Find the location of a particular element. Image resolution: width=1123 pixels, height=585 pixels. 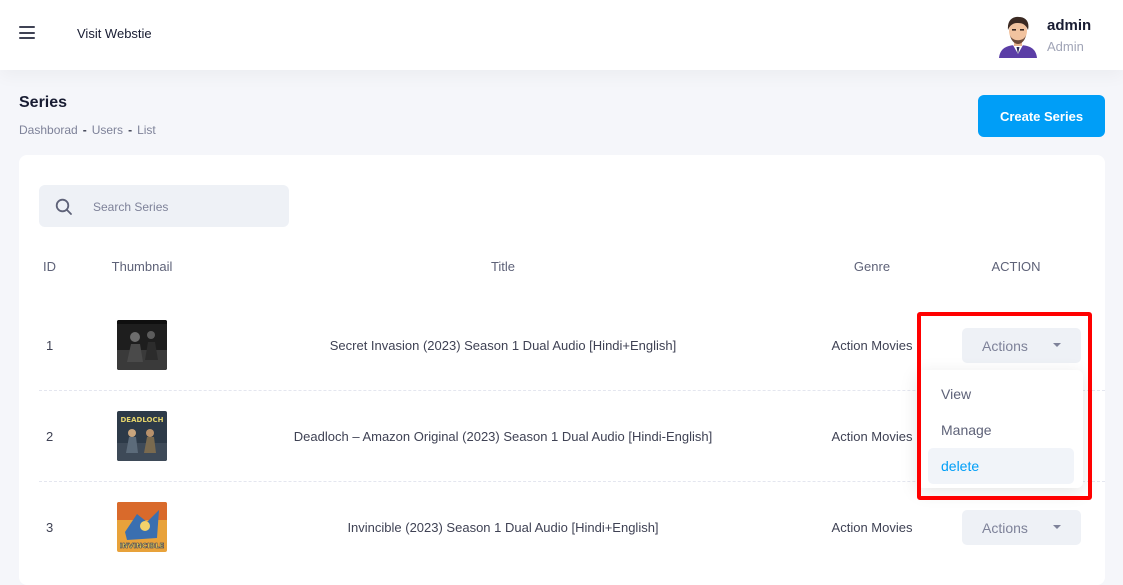

menu-item-manage: Manage is located at coordinates (1001, 430).